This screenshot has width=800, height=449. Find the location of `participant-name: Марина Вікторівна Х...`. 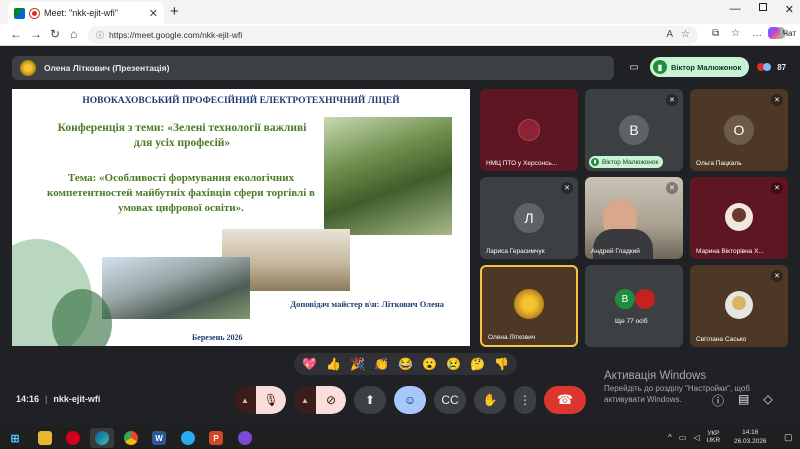

participant-name: Марина Вікторівна Х... is located at coordinates (730, 251).